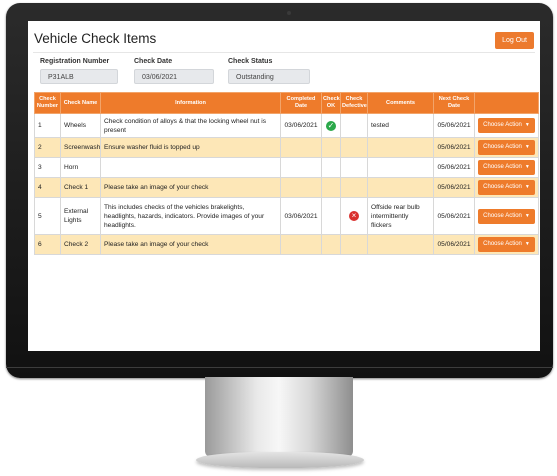 This screenshot has width=557, height=476. What do you see at coordinates (47, 125) in the screenshot?
I see `check-number-cell: 1` at bounding box center [47, 125].